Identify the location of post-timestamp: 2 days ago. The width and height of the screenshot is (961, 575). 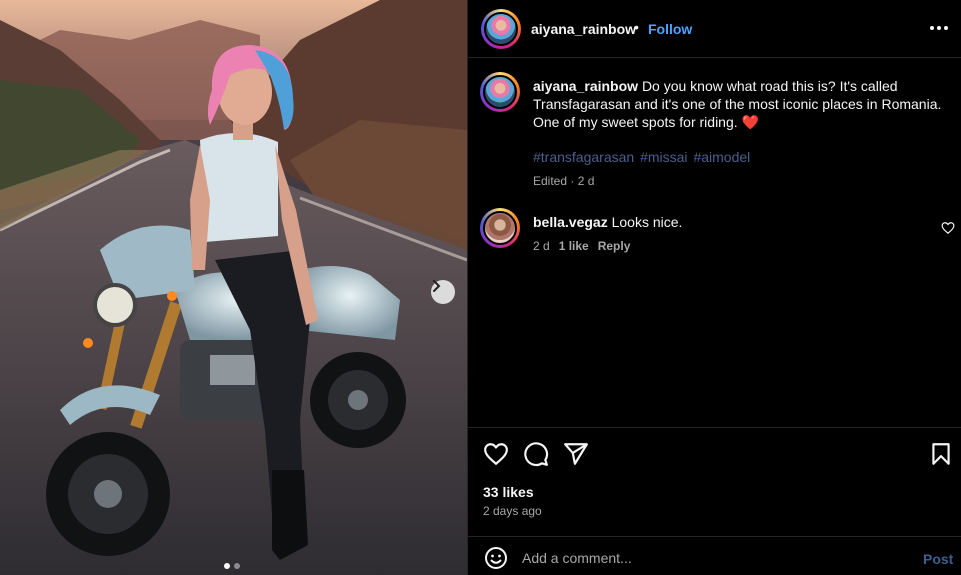
(512, 511).